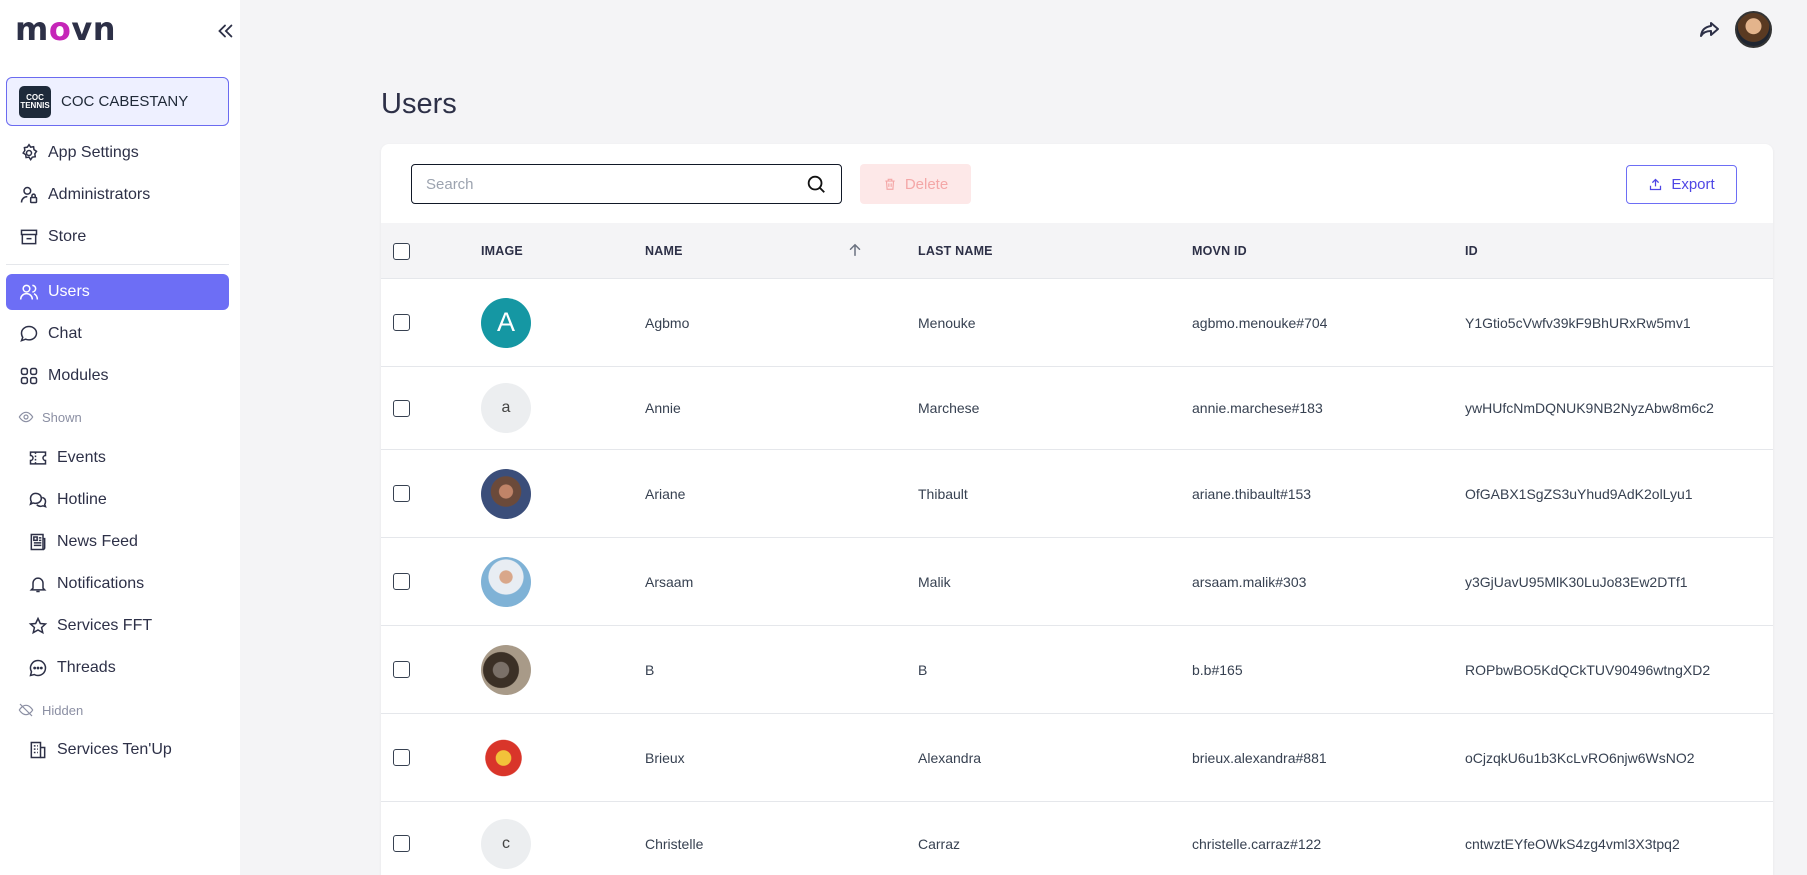 This screenshot has width=1807, height=875. I want to click on sidebar-item-users: Users, so click(117, 292).